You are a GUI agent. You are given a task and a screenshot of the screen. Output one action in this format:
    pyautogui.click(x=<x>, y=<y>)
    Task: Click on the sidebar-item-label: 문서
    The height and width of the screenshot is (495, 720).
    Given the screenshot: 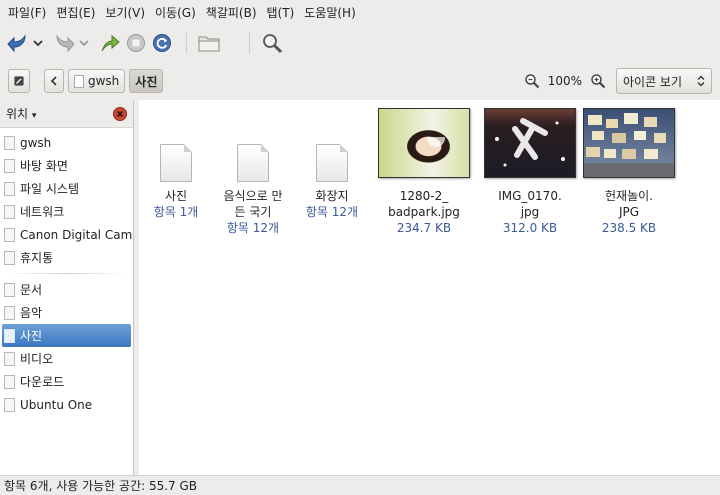 What is the action you would take?
    pyautogui.click(x=31, y=290)
    